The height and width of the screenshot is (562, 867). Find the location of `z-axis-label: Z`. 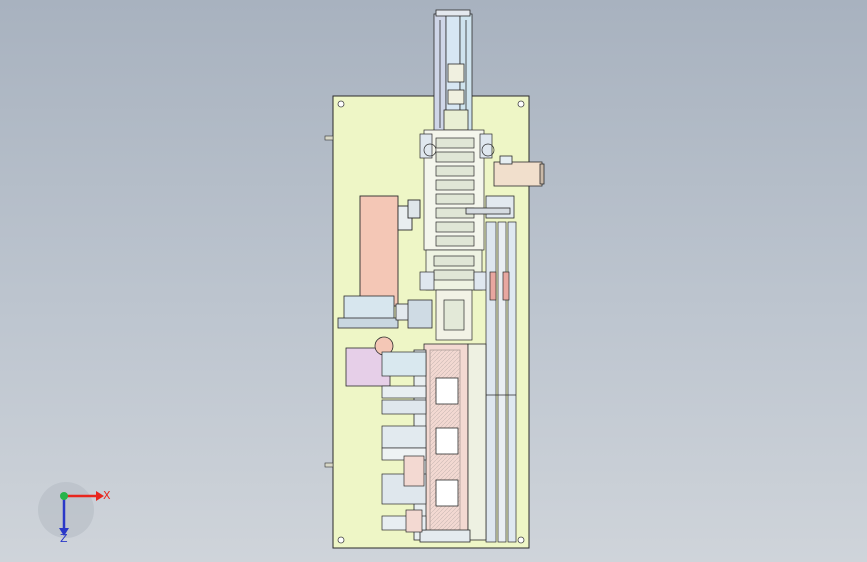

z-axis-label: Z is located at coordinates (64, 538).